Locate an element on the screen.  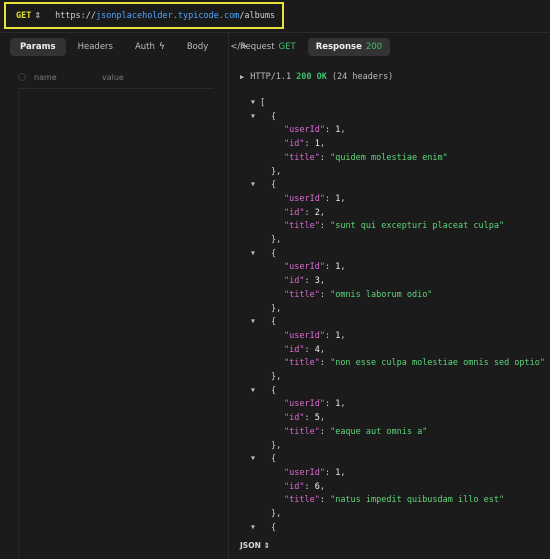
json-line: "id": 4, is located at coordinates (304, 351).